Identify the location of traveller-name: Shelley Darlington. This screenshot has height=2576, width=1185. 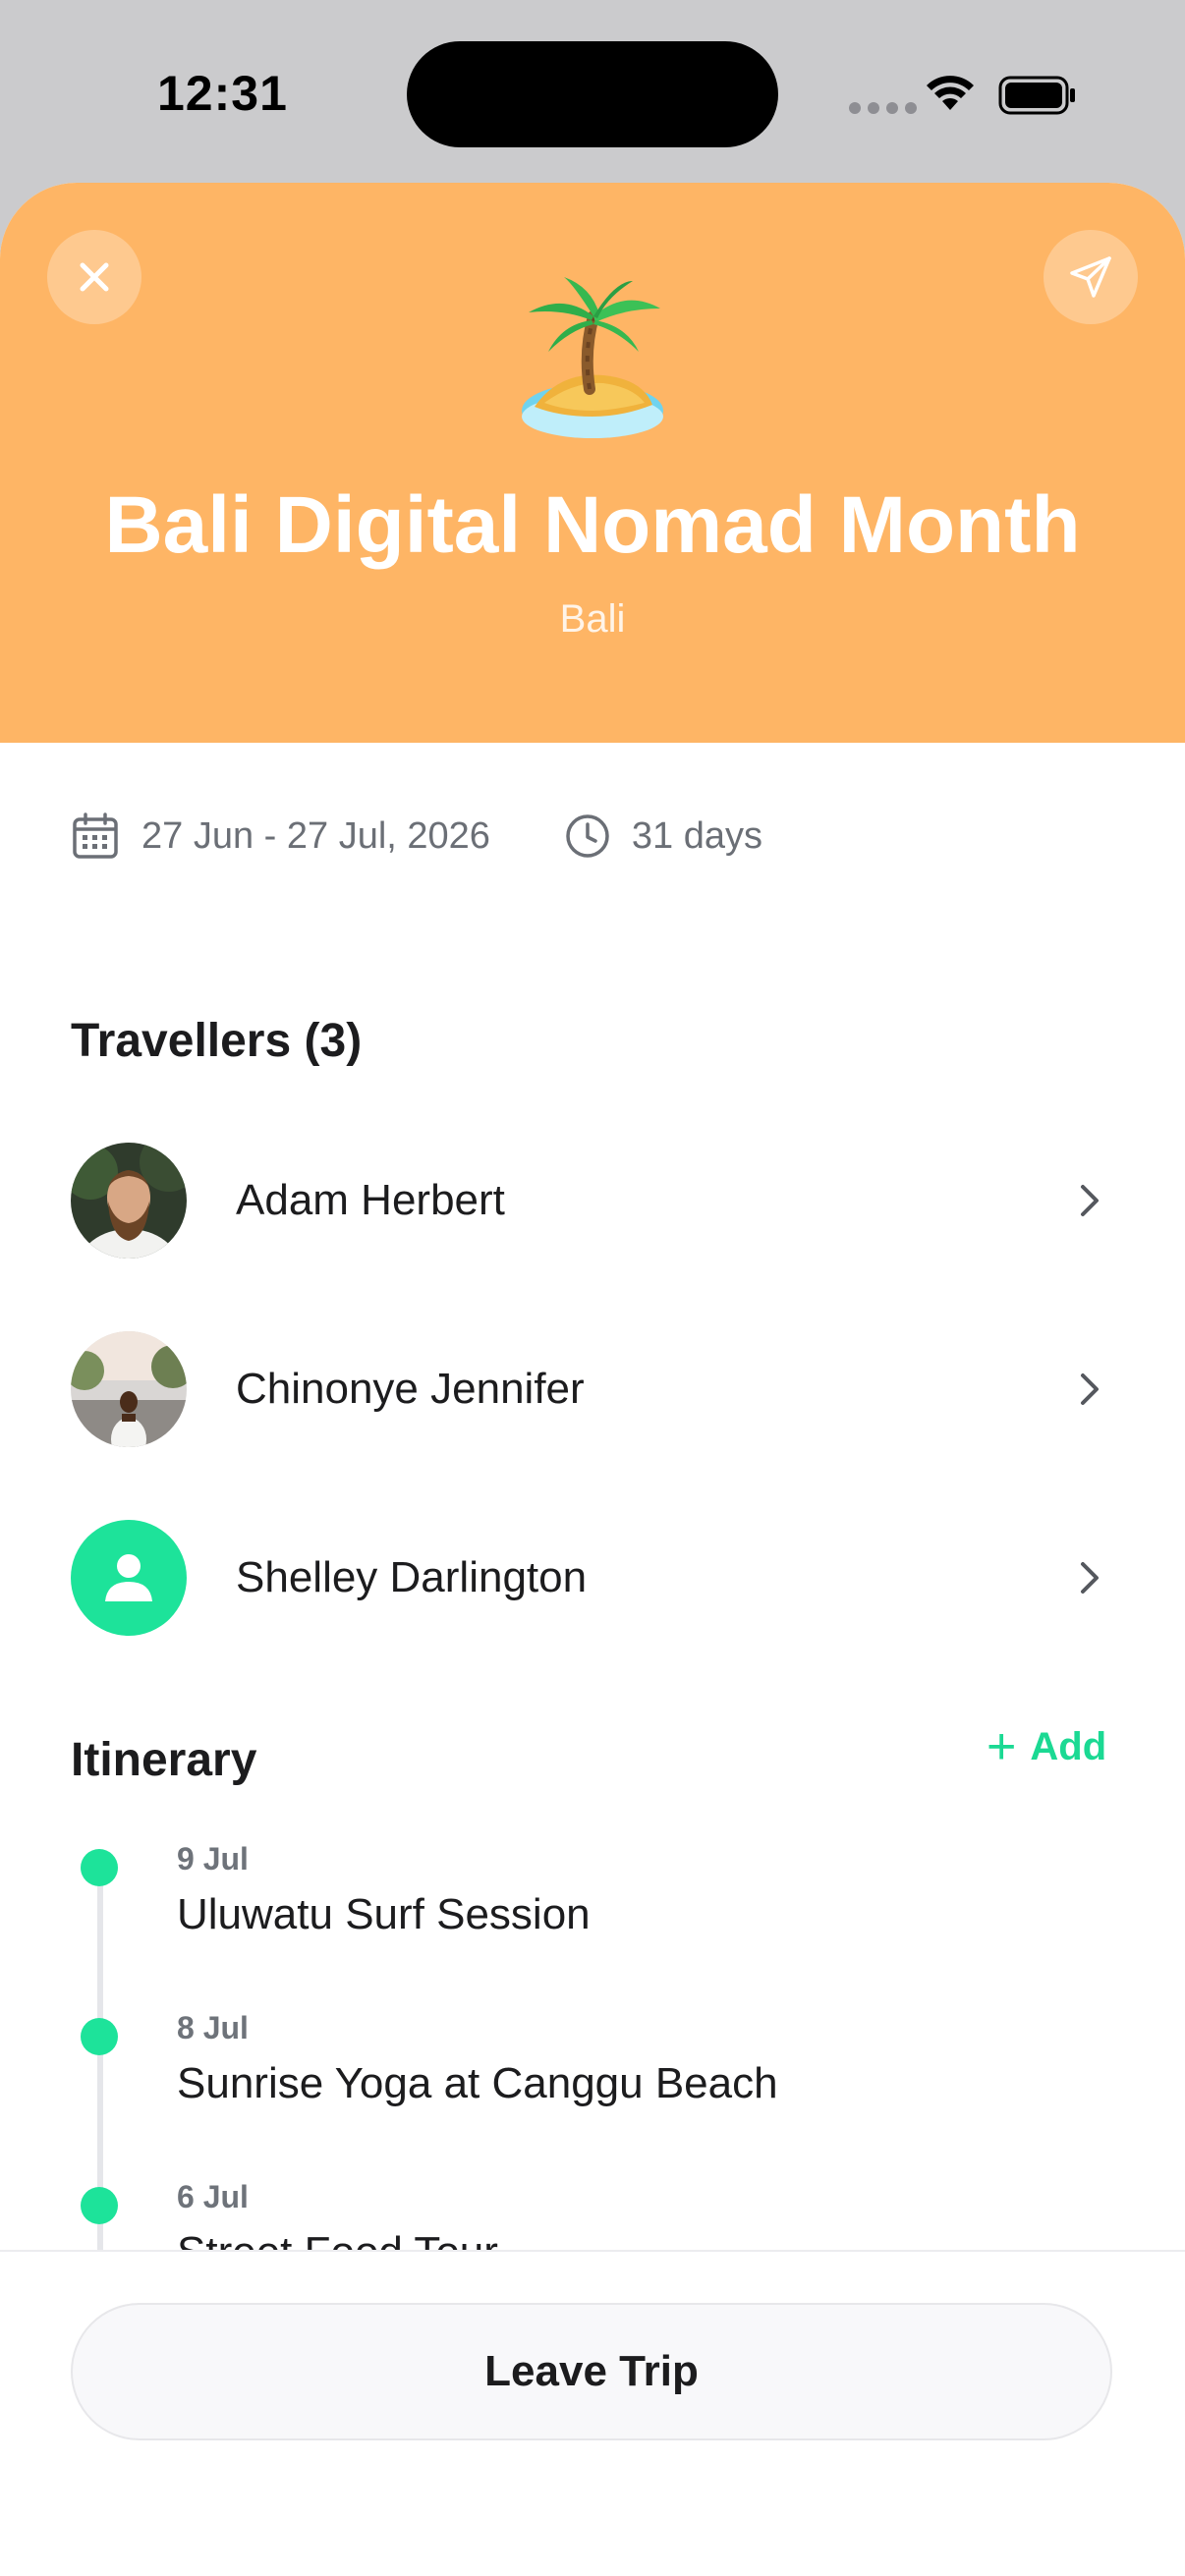
(412, 1577).